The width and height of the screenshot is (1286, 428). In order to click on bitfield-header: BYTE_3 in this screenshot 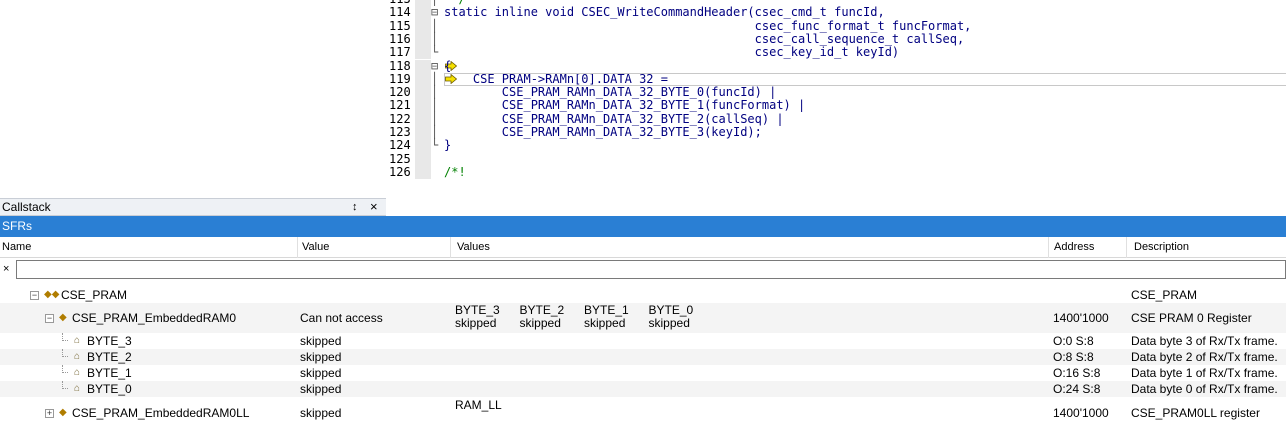, I will do `click(477, 310)`.